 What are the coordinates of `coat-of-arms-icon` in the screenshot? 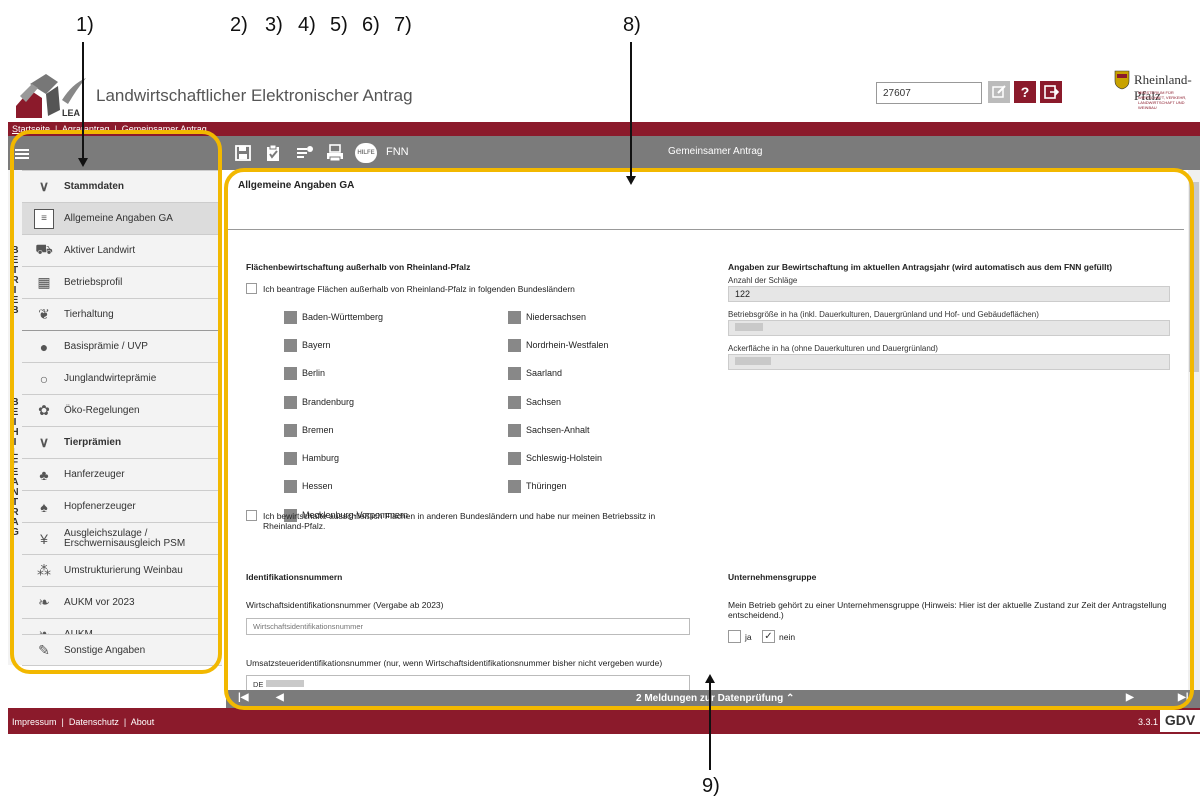 It's located at (1122, 80).